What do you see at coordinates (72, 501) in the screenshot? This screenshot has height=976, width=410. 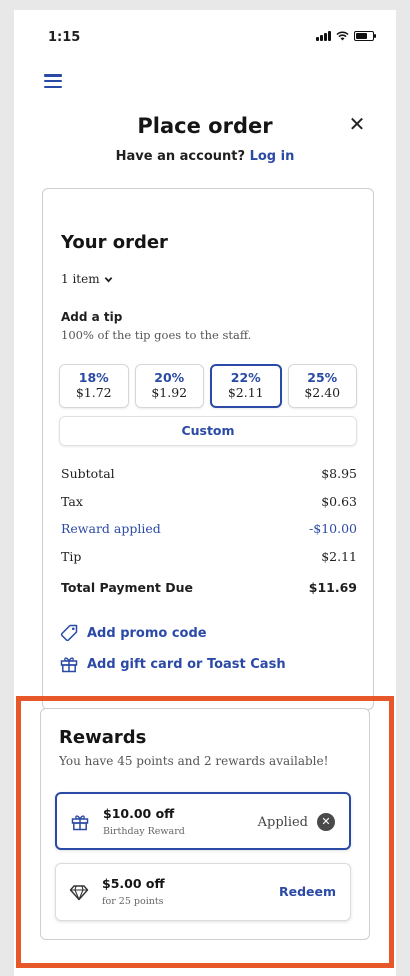 I see `tax-label: Tax` at bounding box center [72, 501].